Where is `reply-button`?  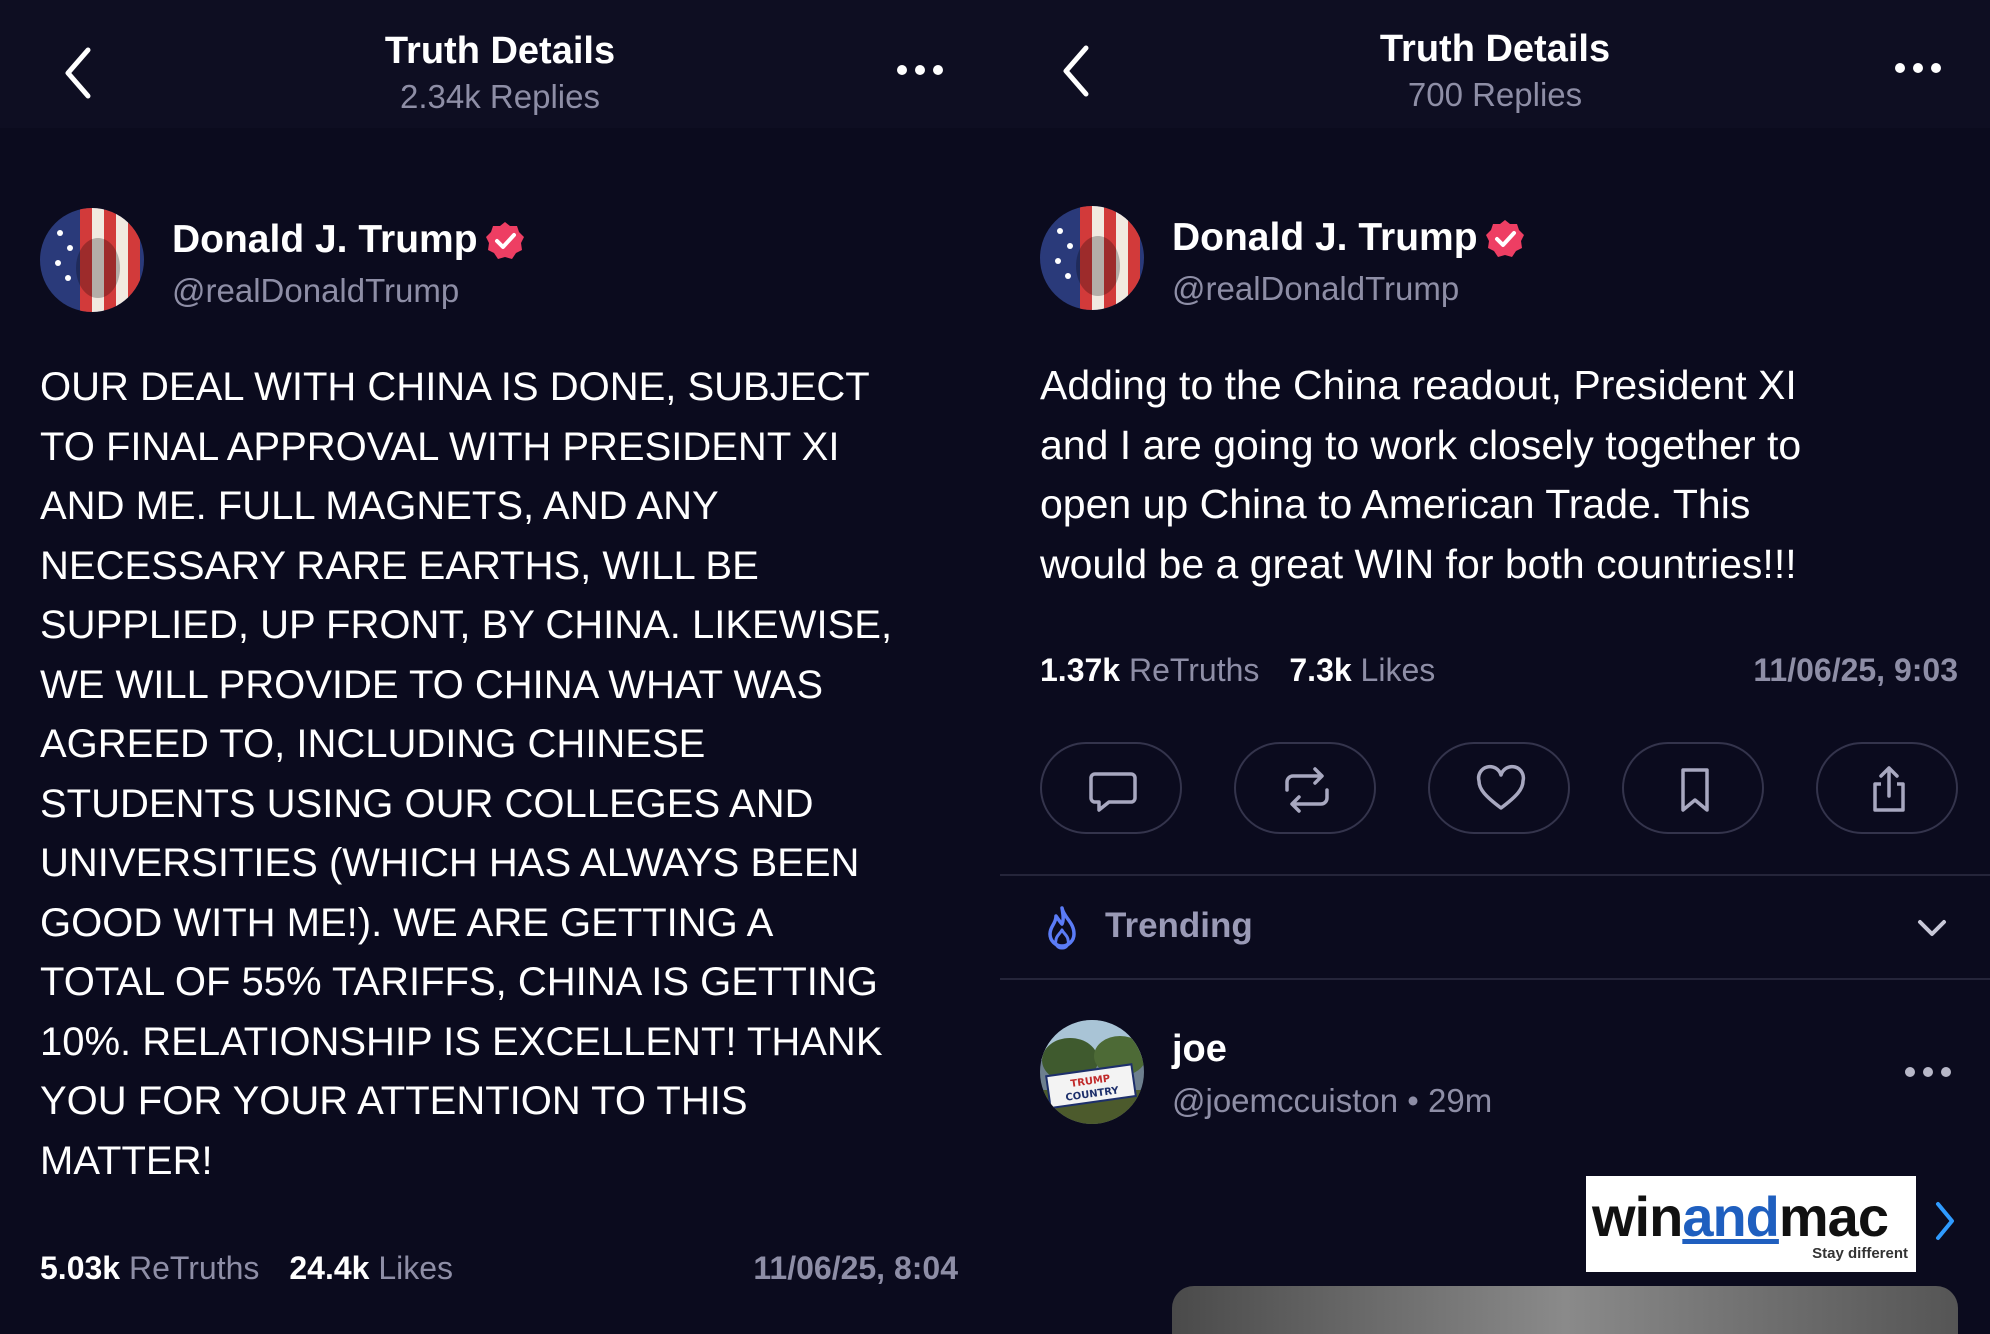 reply-button is located at coordinates (1111, 788).